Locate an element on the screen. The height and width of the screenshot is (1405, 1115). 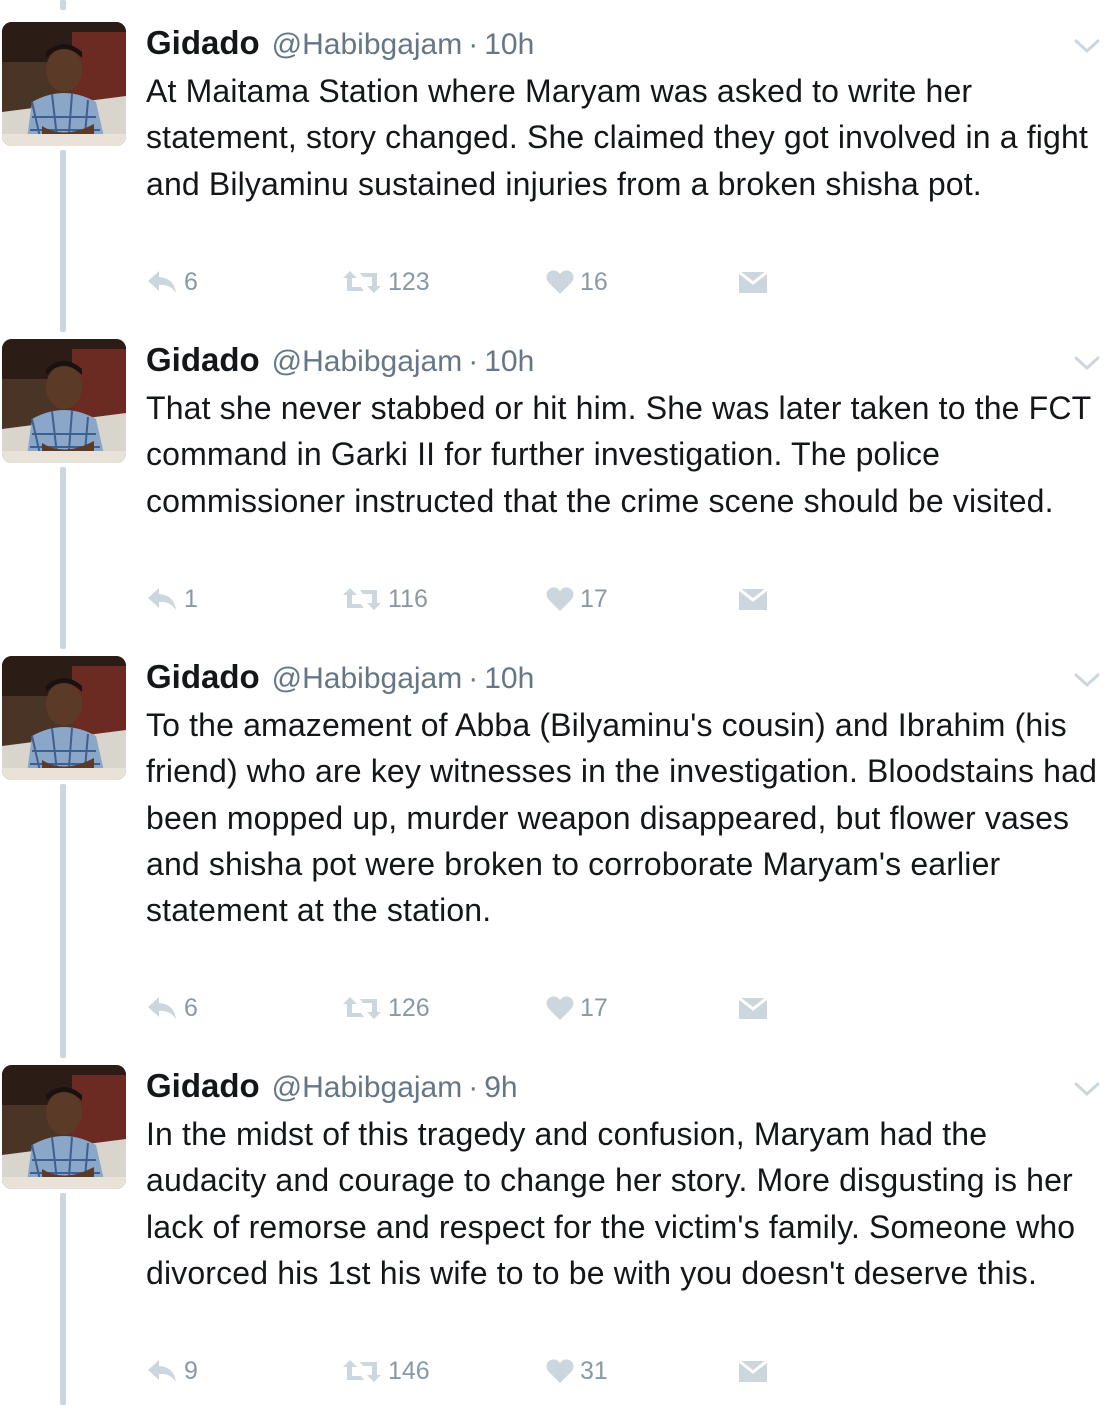
like-count: 16 is located at coordinates (594, 281).